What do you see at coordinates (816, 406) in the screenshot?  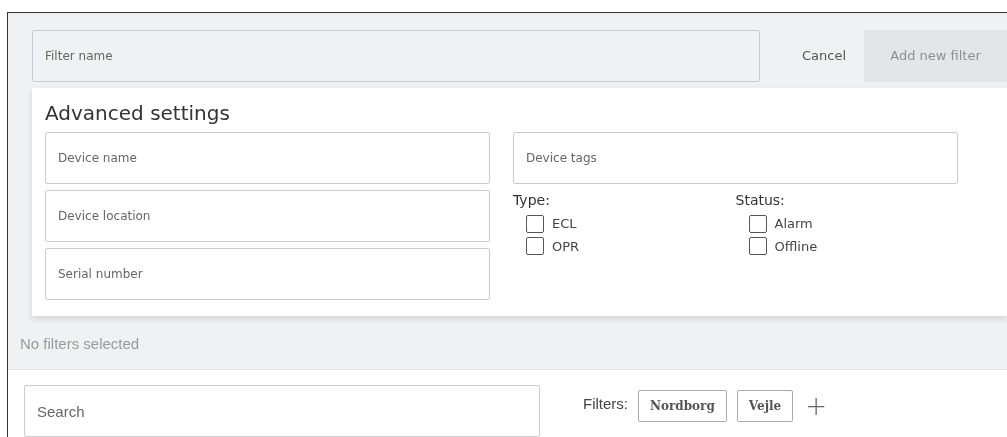 I see `add-filter-button: +` at bounding box center [816, 406].